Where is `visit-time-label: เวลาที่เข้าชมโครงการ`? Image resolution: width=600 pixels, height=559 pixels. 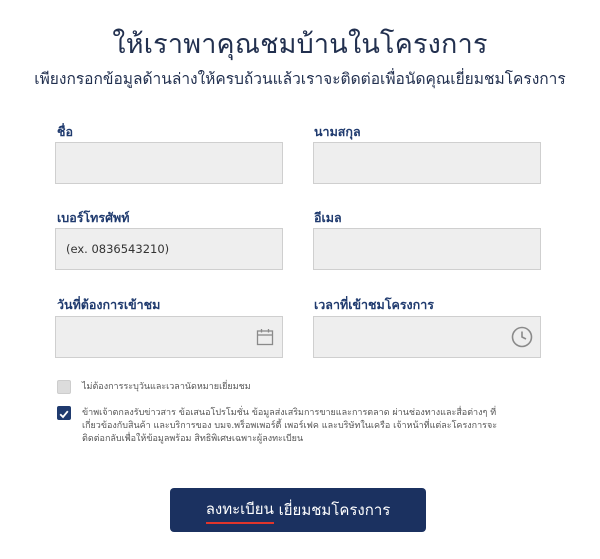
visit-time-label: เวลาที่เข้าชมโครงการ is located at coordinates (374, 304).